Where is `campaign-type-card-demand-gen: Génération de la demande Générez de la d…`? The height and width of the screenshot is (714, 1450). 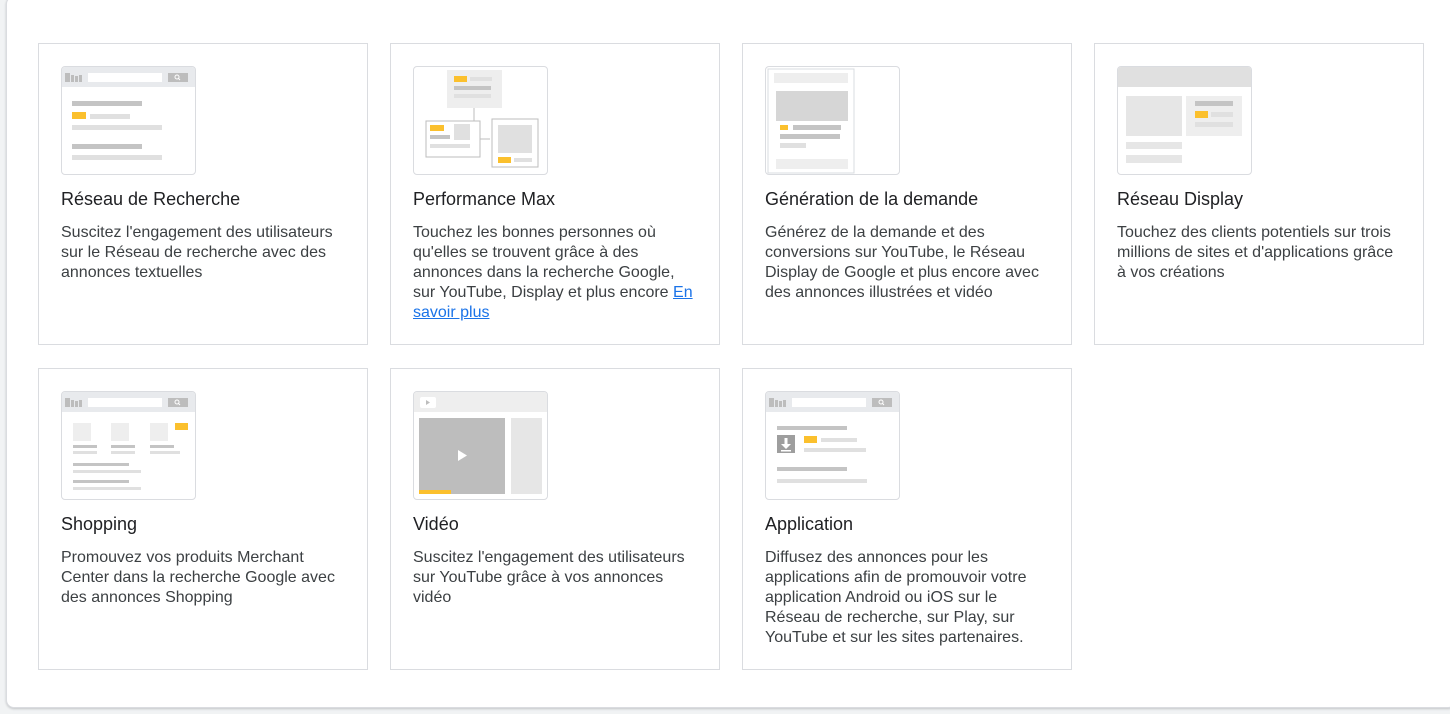 campaign-type-card-demand-gen: Génération de la demande Générez de la d… is located at coordinates (907, 194).